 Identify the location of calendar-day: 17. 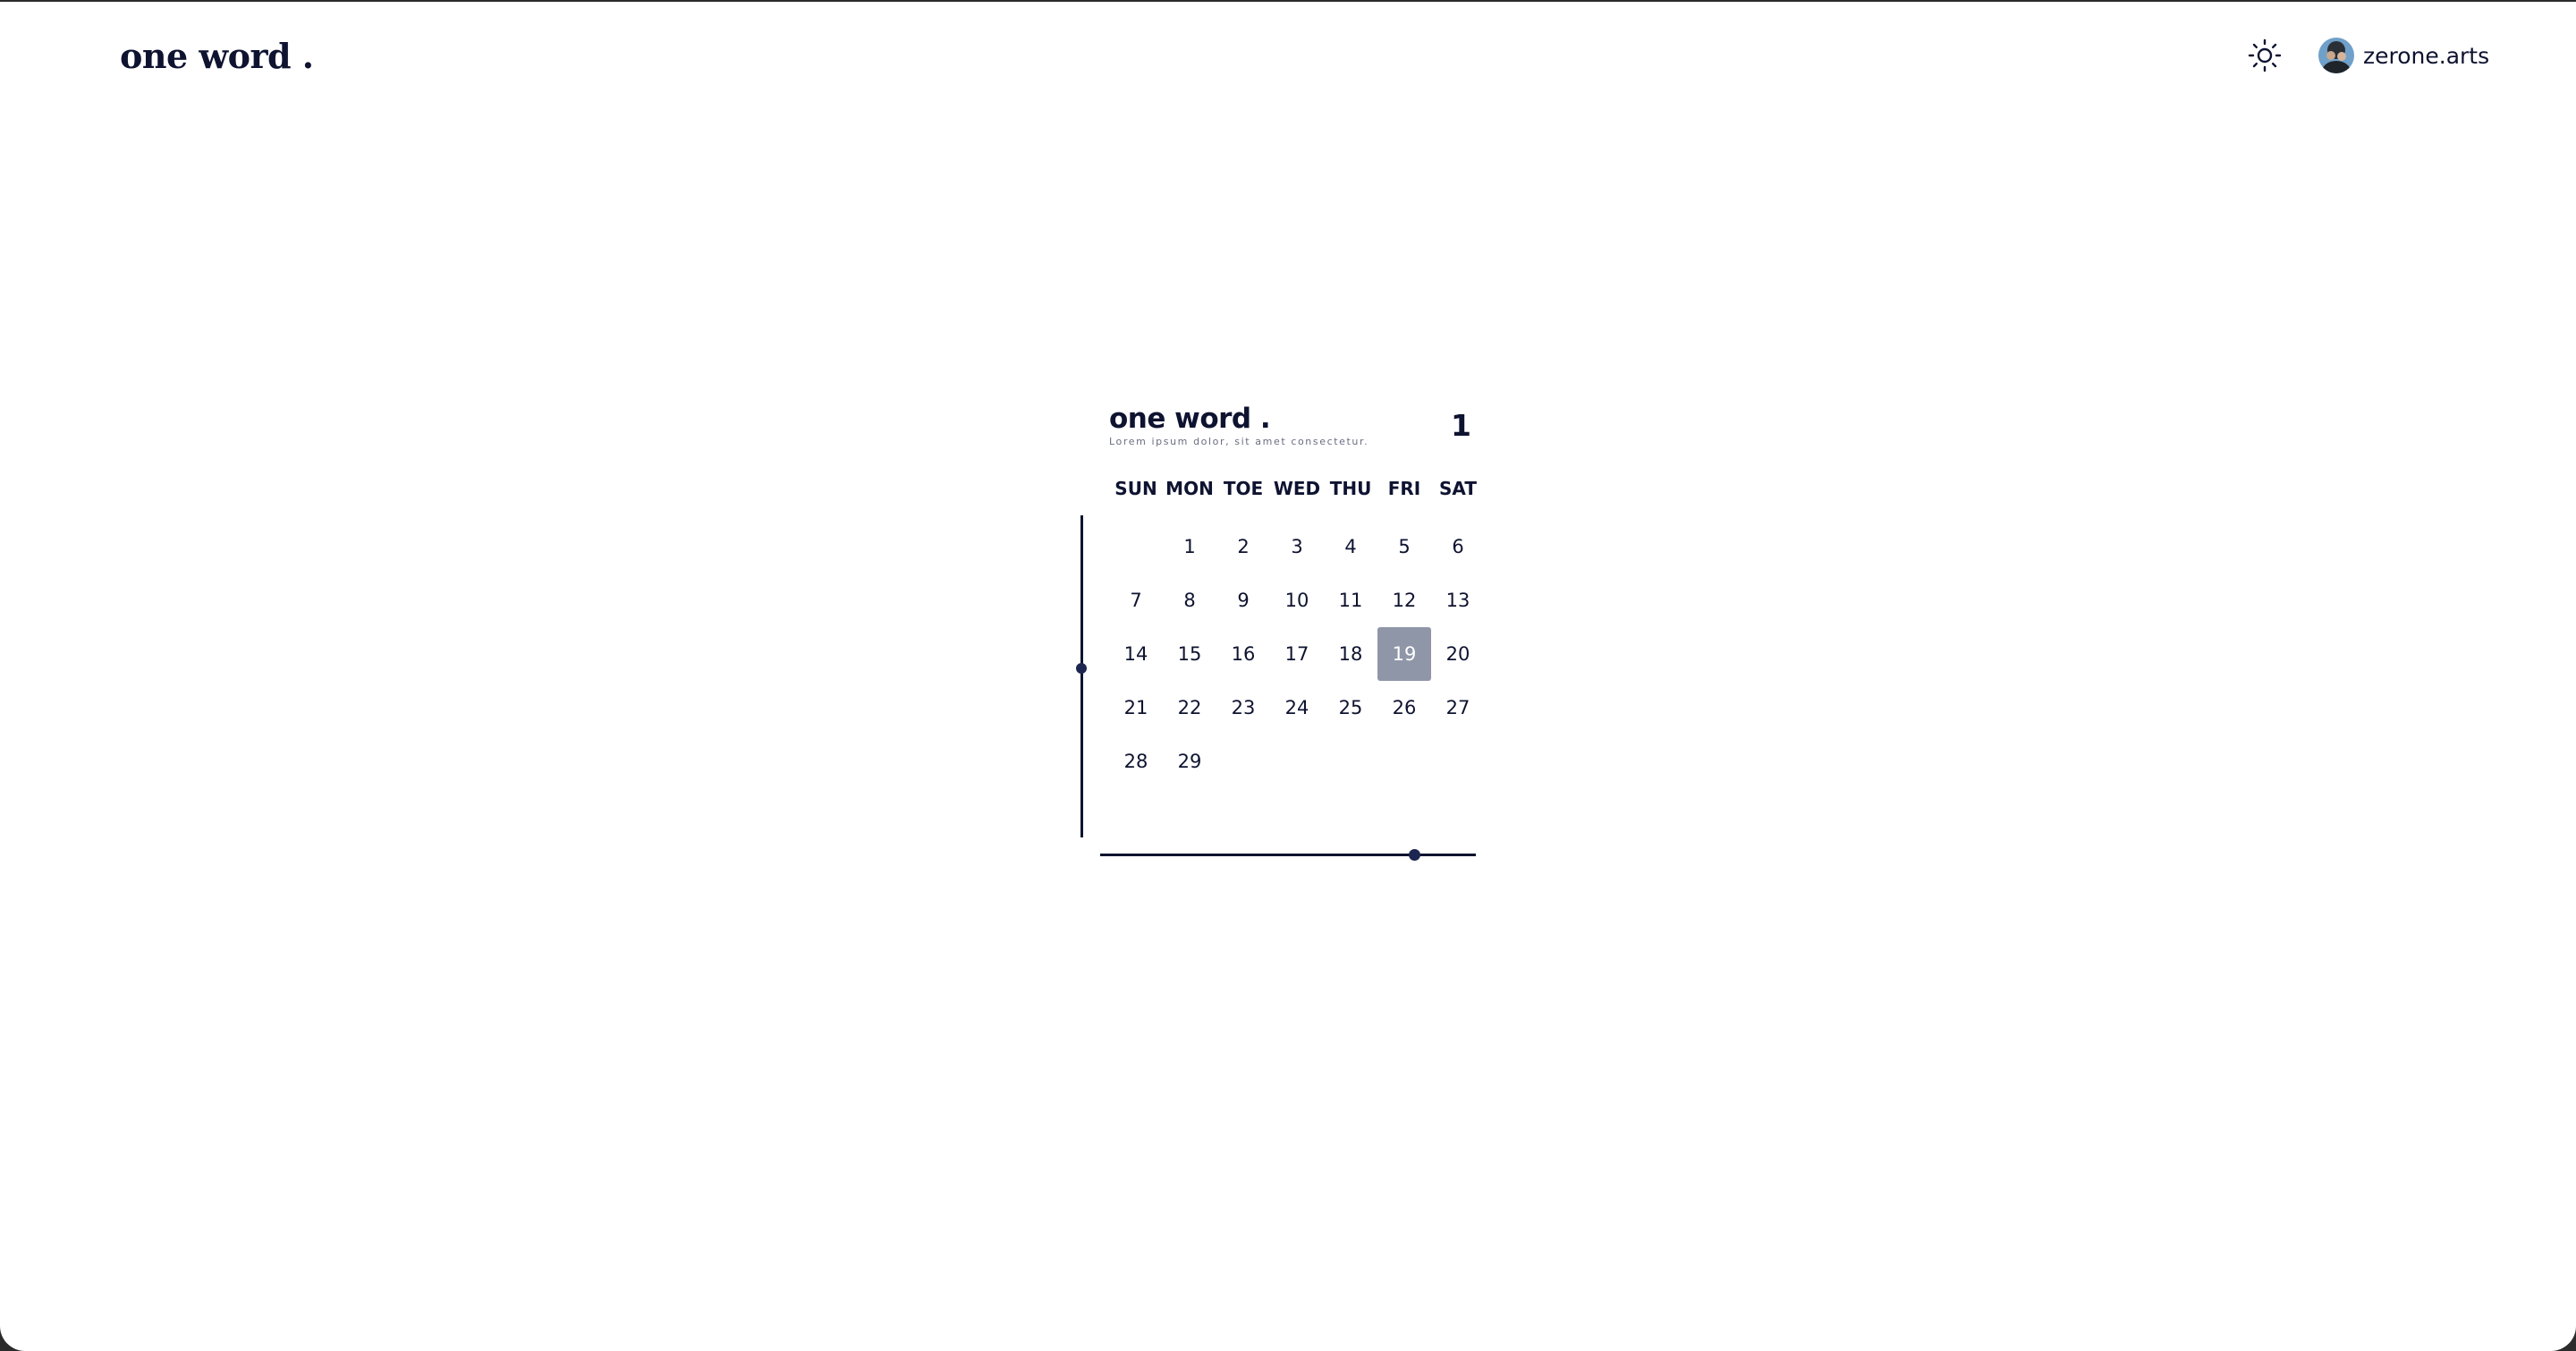
(1297, 654).